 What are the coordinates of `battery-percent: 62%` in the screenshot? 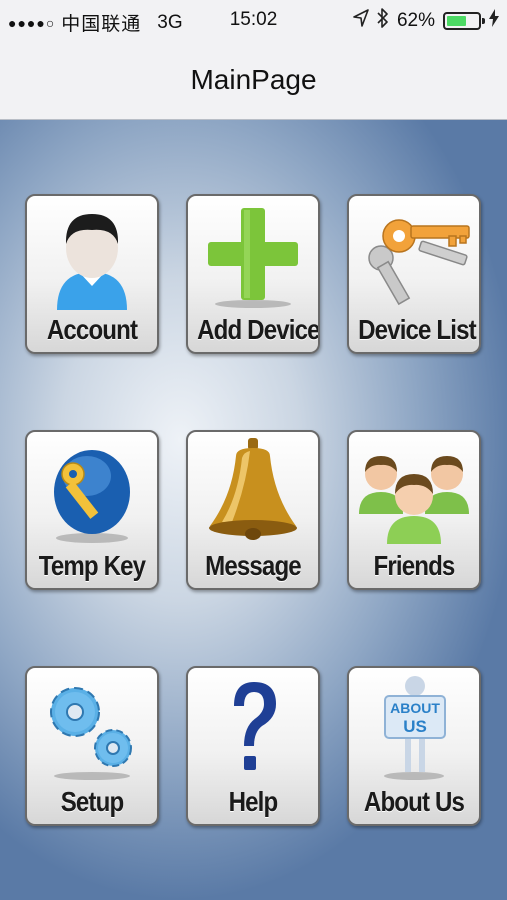 It's located at (415, 20).